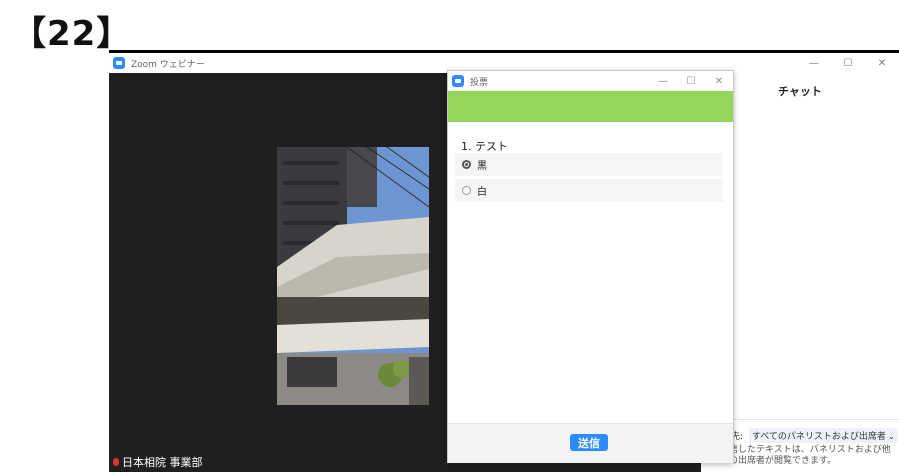  Describe the element at coordinates (891, 436) in the screenshot. I see `chevron-down-icon: ⌄` at that location.